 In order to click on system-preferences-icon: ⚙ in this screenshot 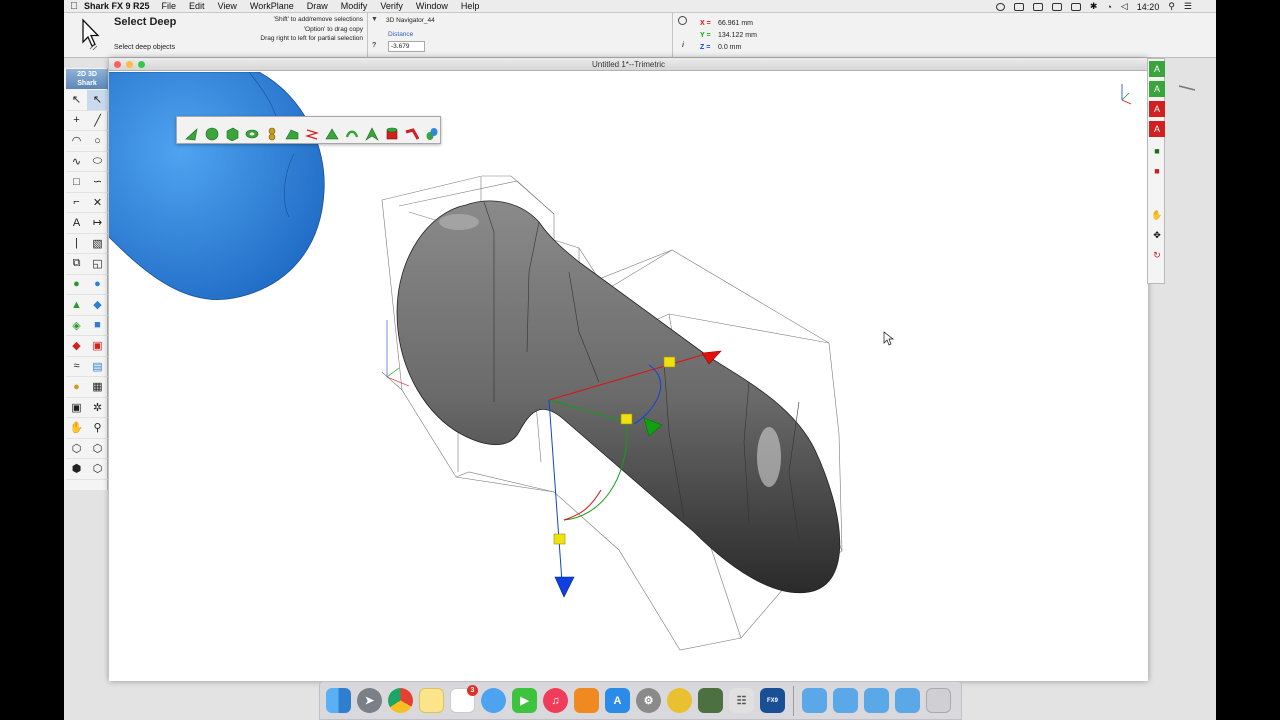, I will do `click(648, 700)`.